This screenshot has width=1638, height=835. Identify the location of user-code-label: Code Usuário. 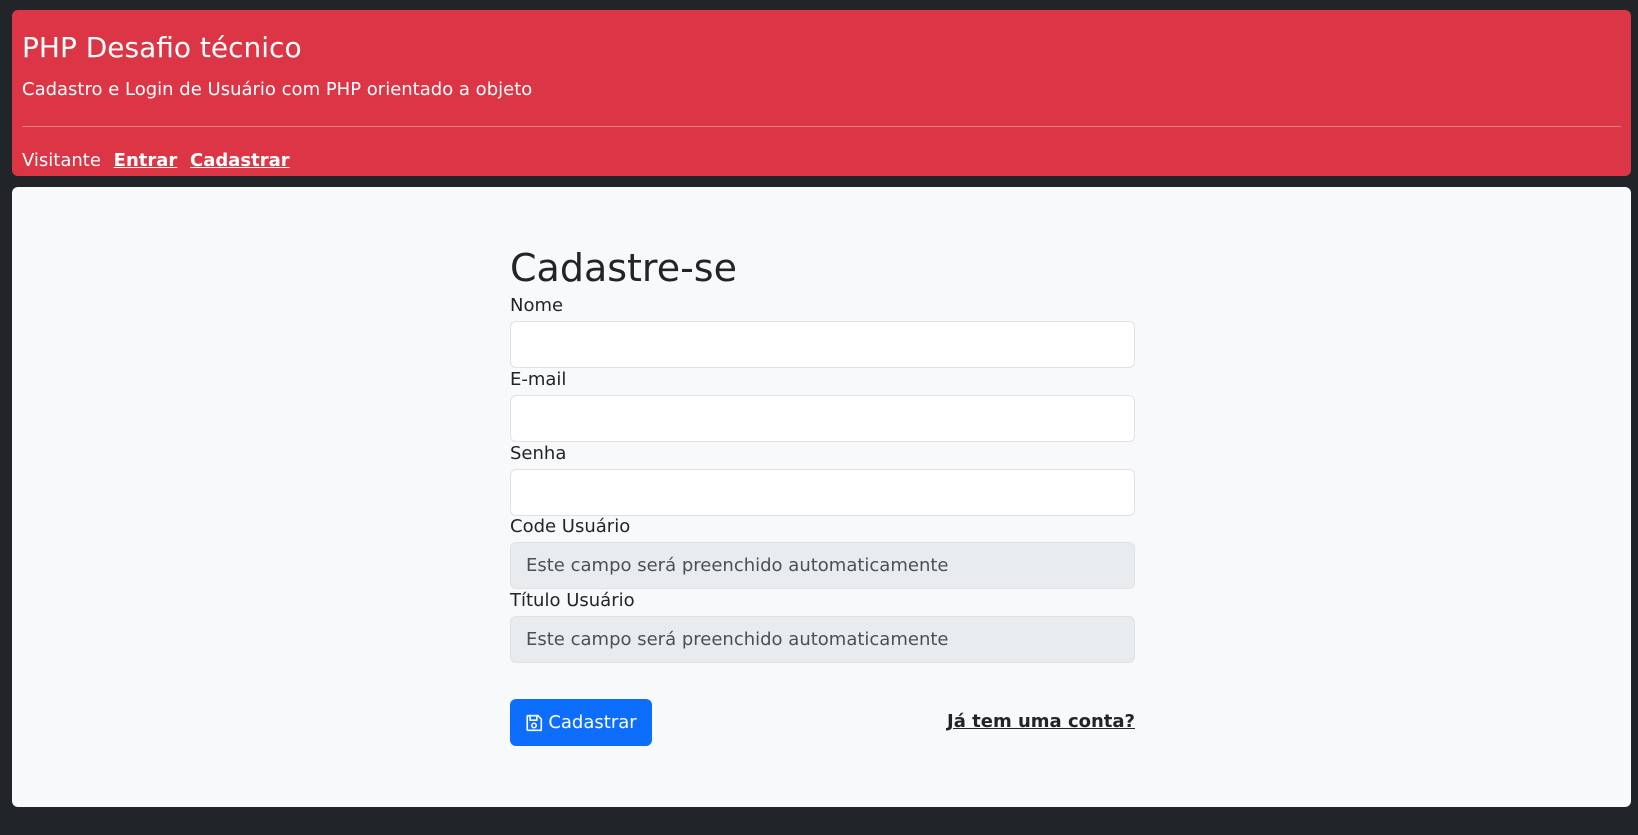
(570, 526).